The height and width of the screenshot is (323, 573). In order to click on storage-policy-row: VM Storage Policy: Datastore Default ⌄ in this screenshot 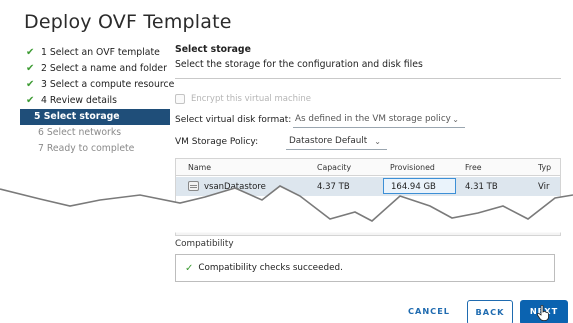, I will do `click(281, 143)`.